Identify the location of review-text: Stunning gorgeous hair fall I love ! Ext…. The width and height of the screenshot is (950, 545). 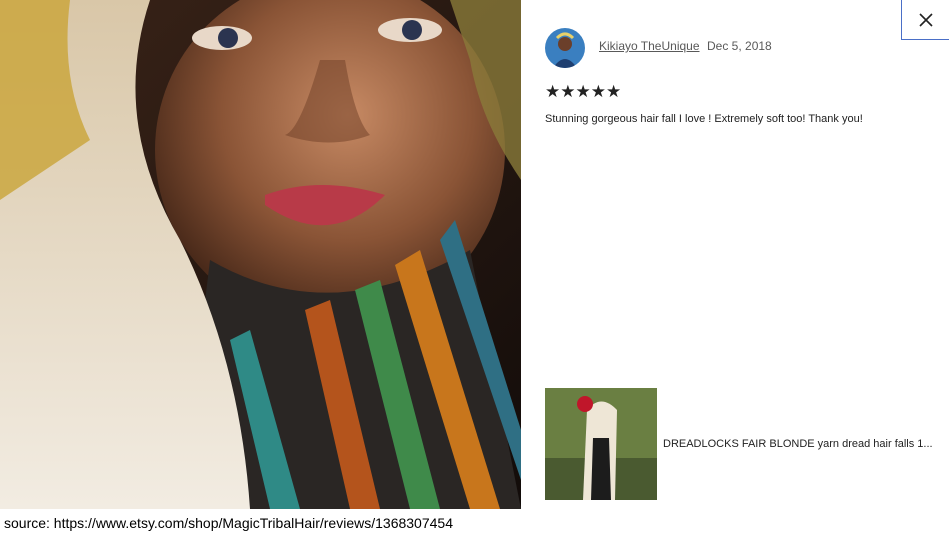
(704, 119).